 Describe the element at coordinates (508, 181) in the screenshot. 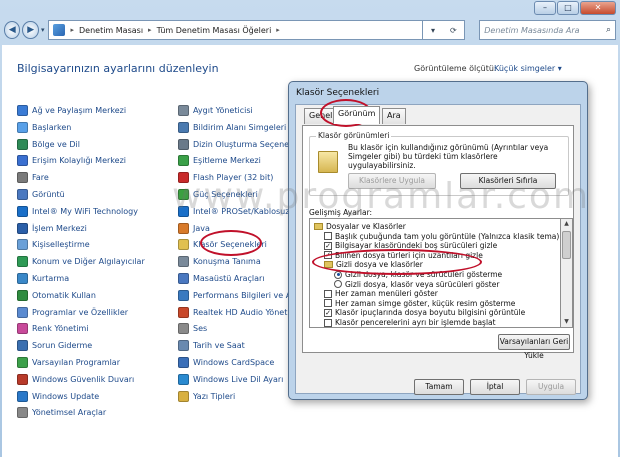

I see `reset-folders-button: Klasörleri Sıfırla` at that location.